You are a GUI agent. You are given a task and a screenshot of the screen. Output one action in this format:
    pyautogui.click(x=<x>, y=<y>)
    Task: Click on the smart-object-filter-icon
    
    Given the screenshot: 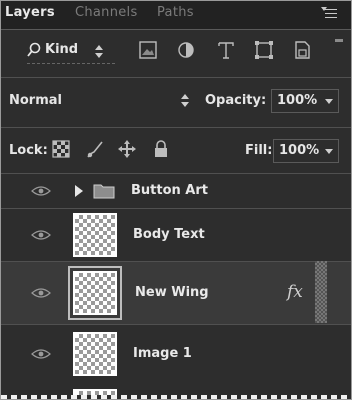 What is the action you would take?
    pyautogui.click(x=302, y=50)
    